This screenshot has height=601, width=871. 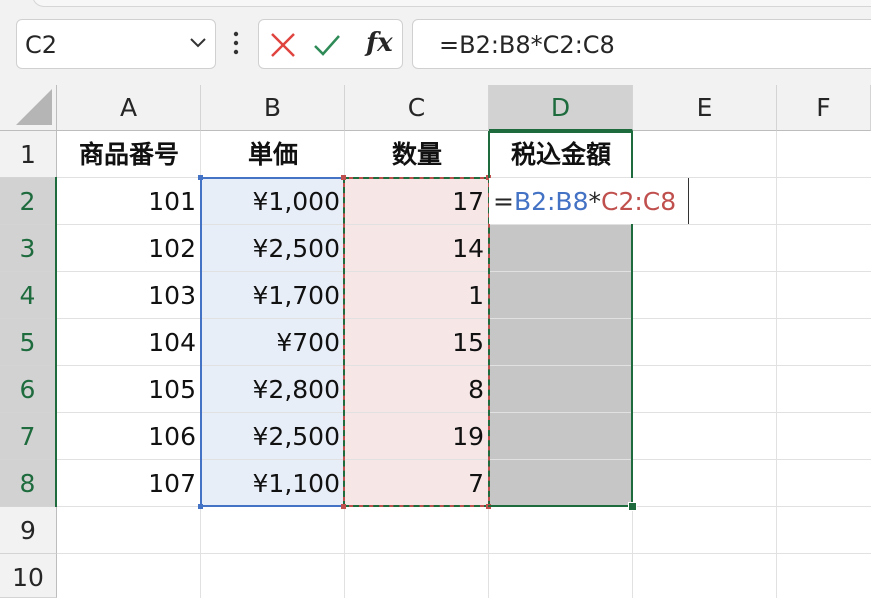 What do you see at coordinates (116, 44) in the screenshot?
I see `name-box: C2` at bounding box center [116, 44].